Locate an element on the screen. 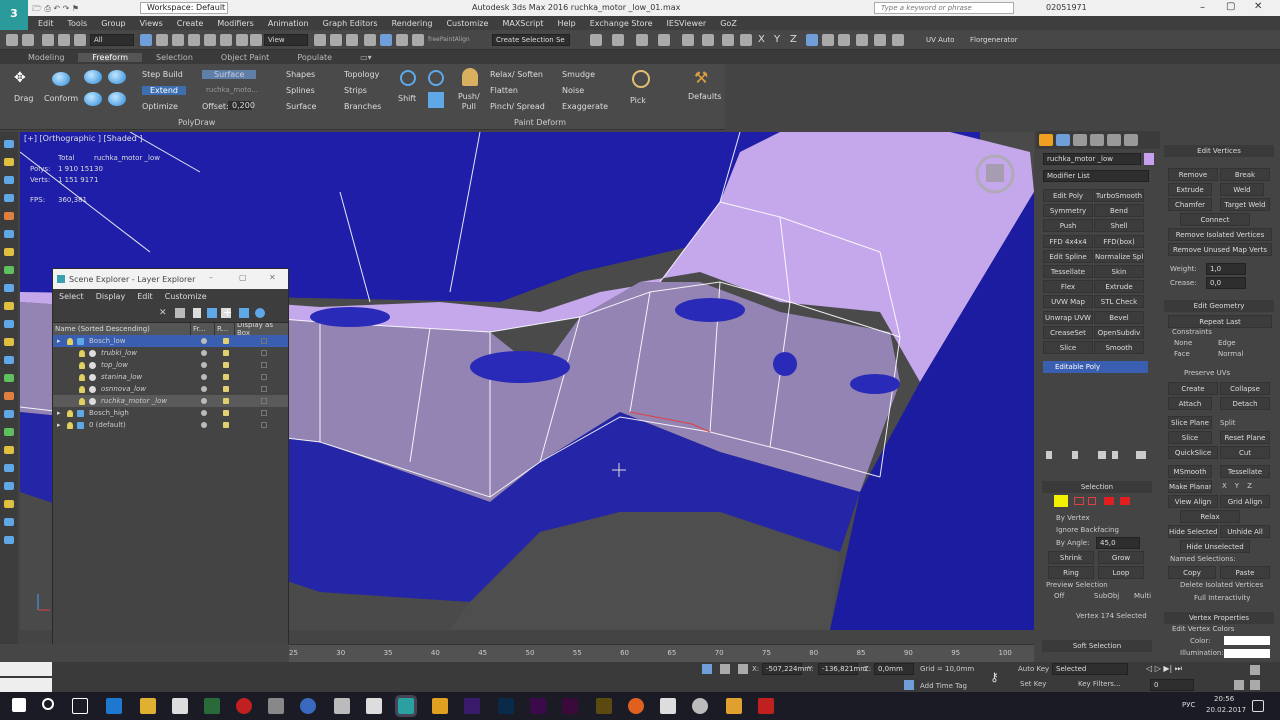 Image resolution: width=1280 pixels, height=720 pixels. link-icon is located at coordinates (48, 40).